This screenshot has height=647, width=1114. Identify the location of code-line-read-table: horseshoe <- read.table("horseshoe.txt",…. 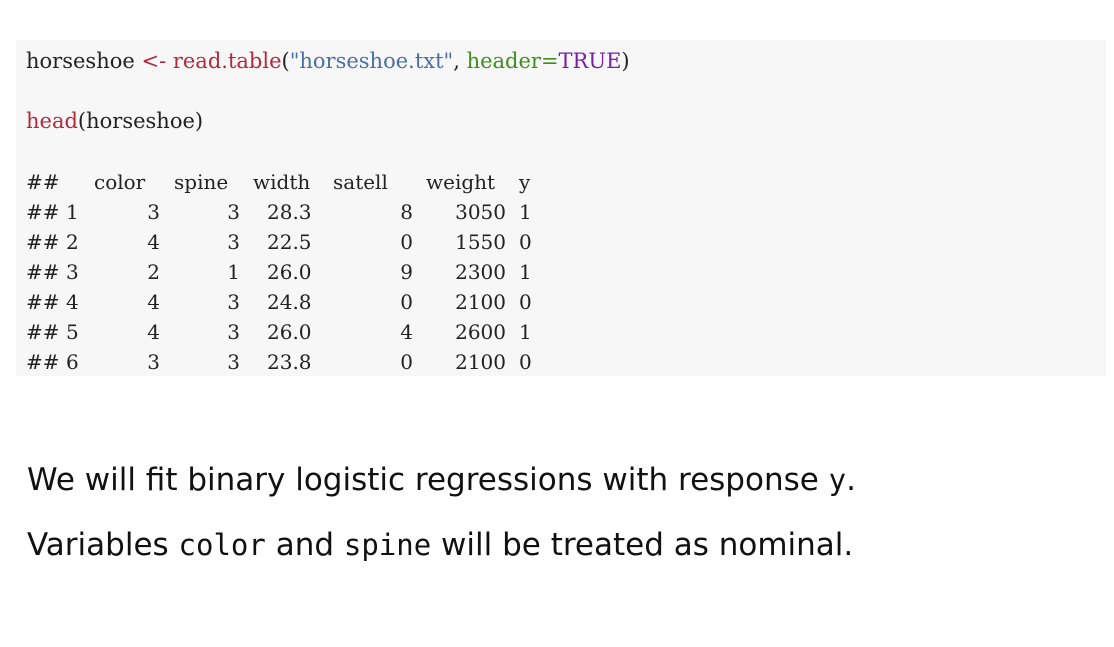
(328, 61).